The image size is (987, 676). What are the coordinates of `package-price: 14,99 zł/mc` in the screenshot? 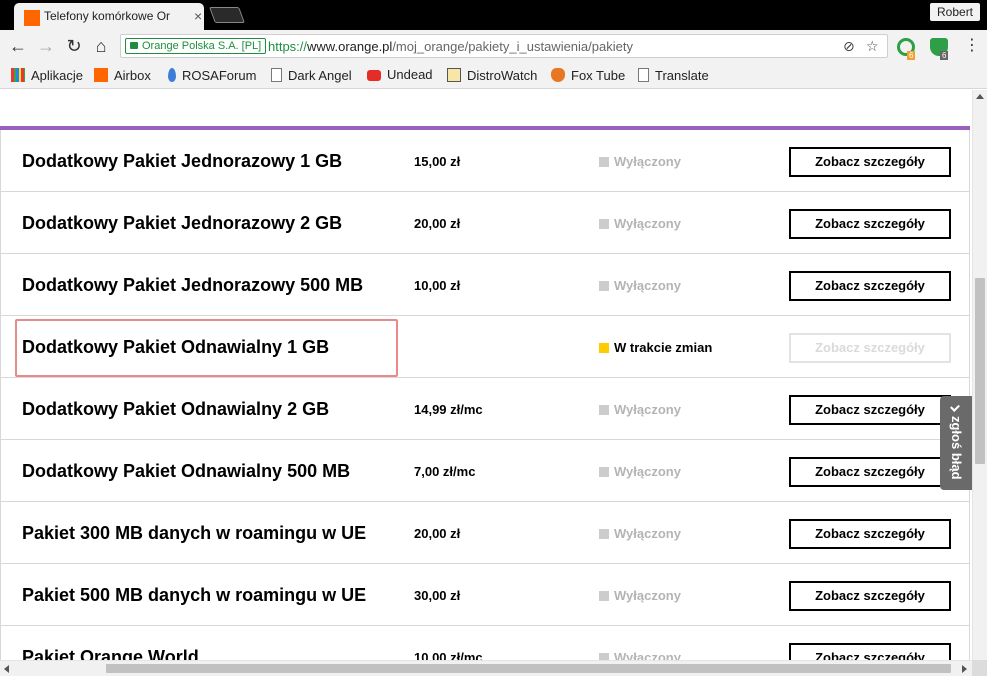 It's located at (448, 409).